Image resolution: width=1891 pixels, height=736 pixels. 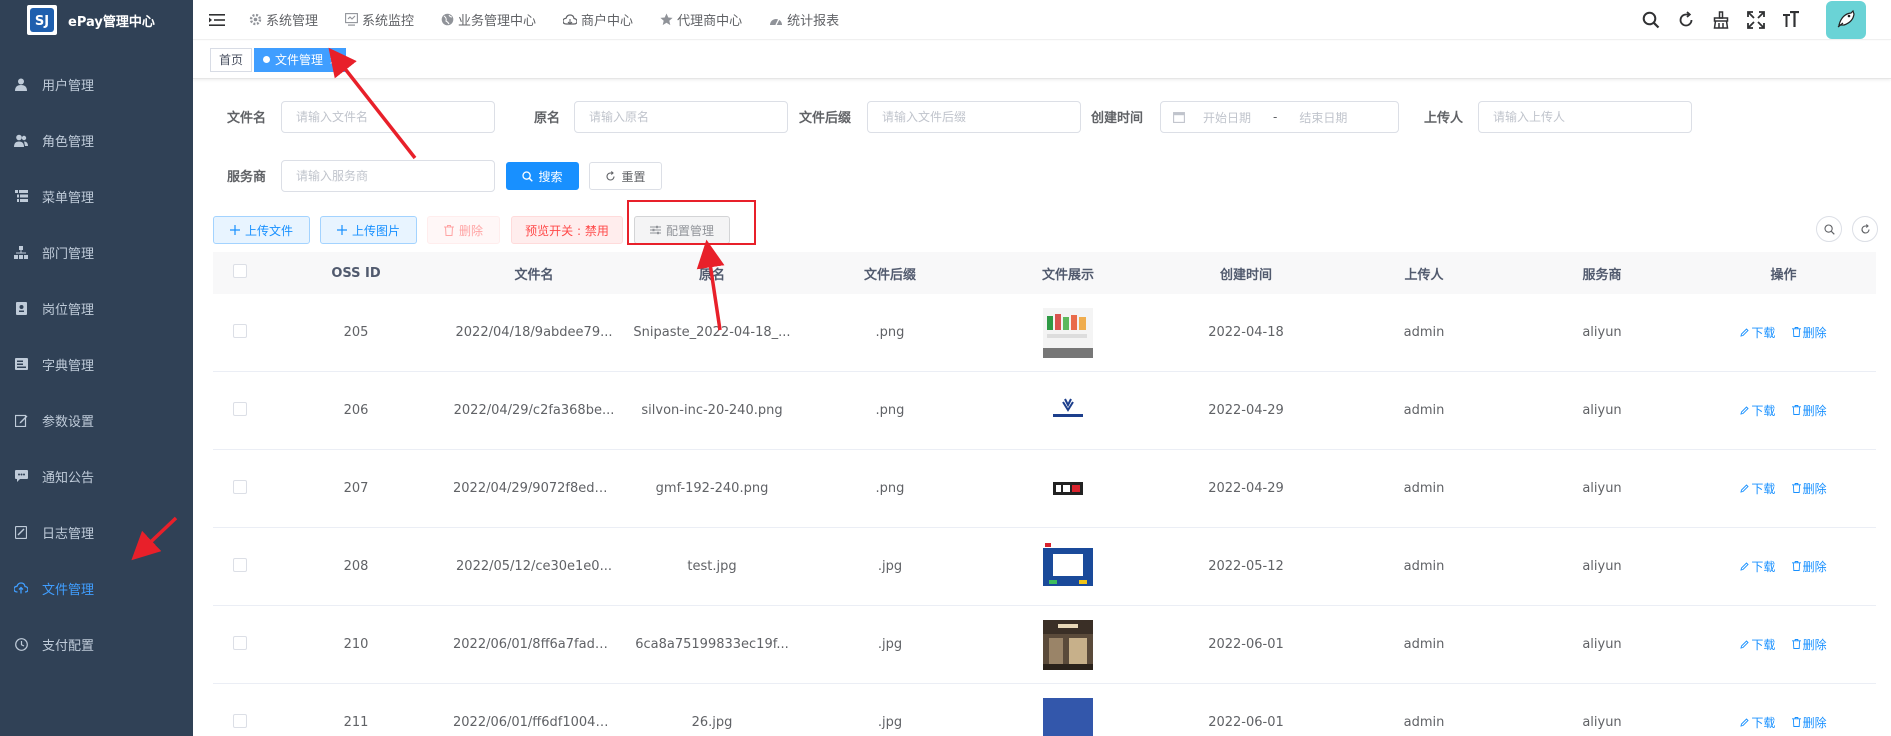 I want to click on sidebar-item-user: 用户管理, so click(x=96, y=84).